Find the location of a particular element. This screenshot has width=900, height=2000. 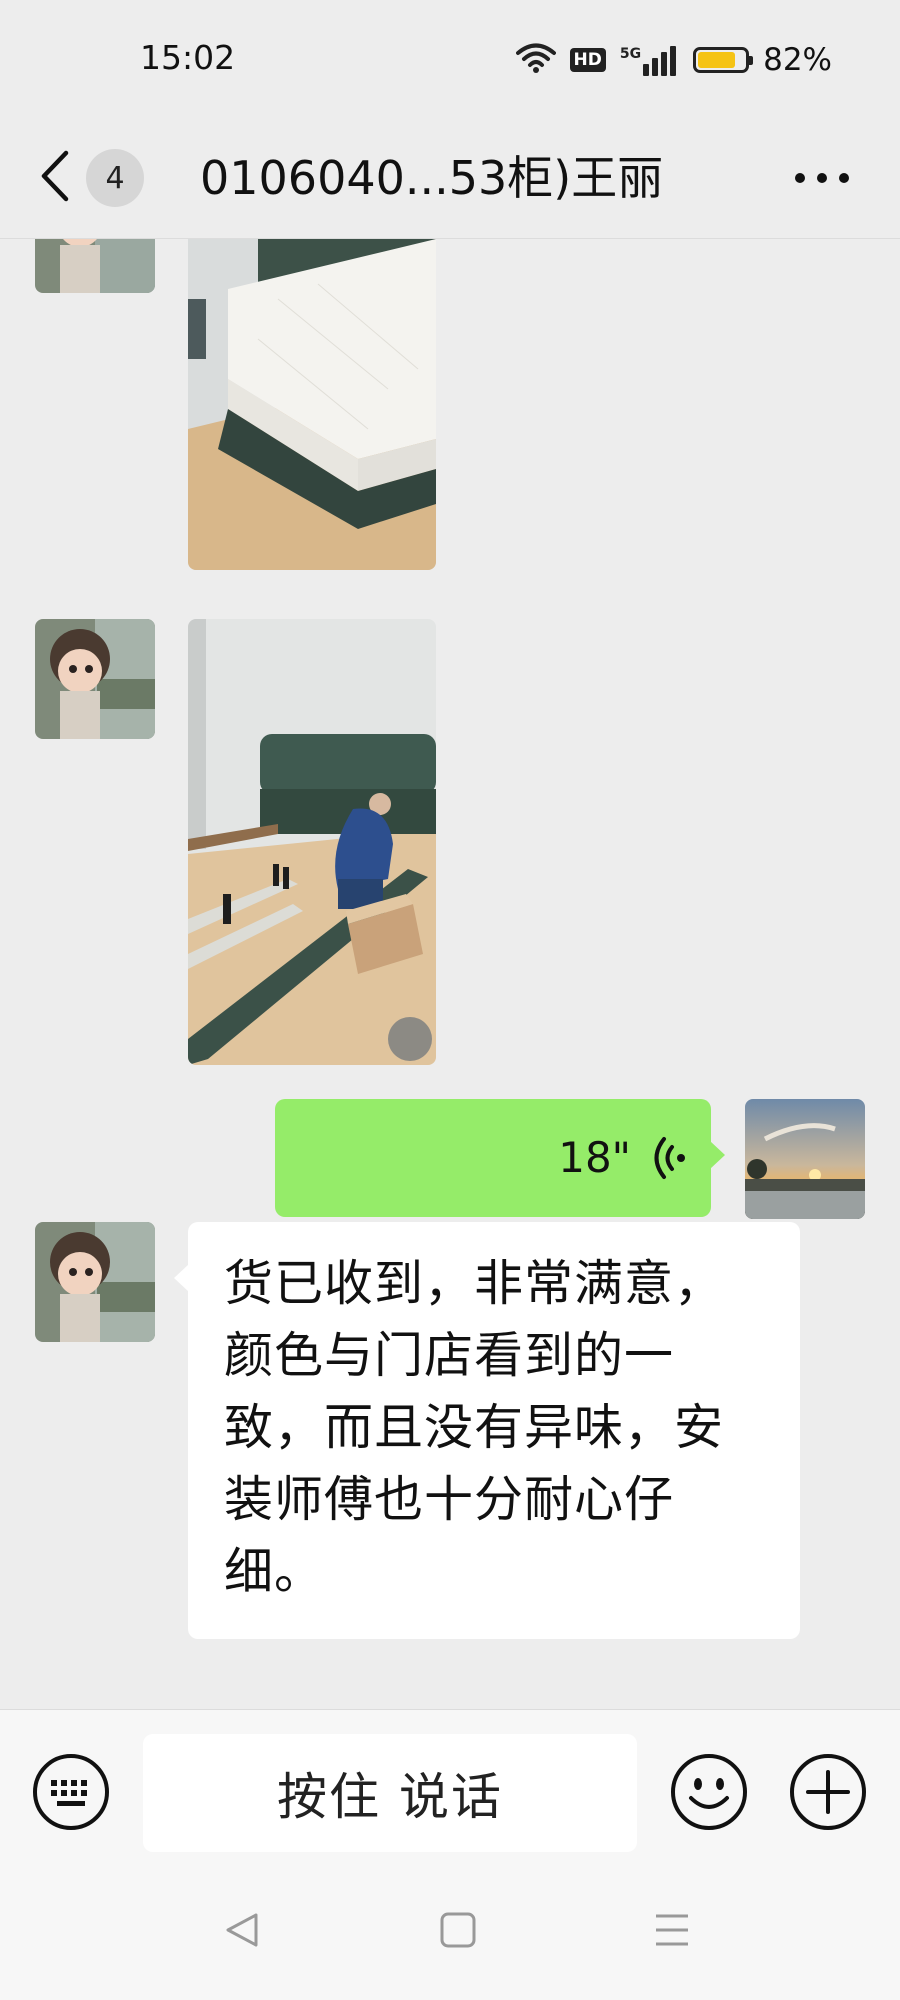

network-label: 5G is located at coordinates (630, 54).